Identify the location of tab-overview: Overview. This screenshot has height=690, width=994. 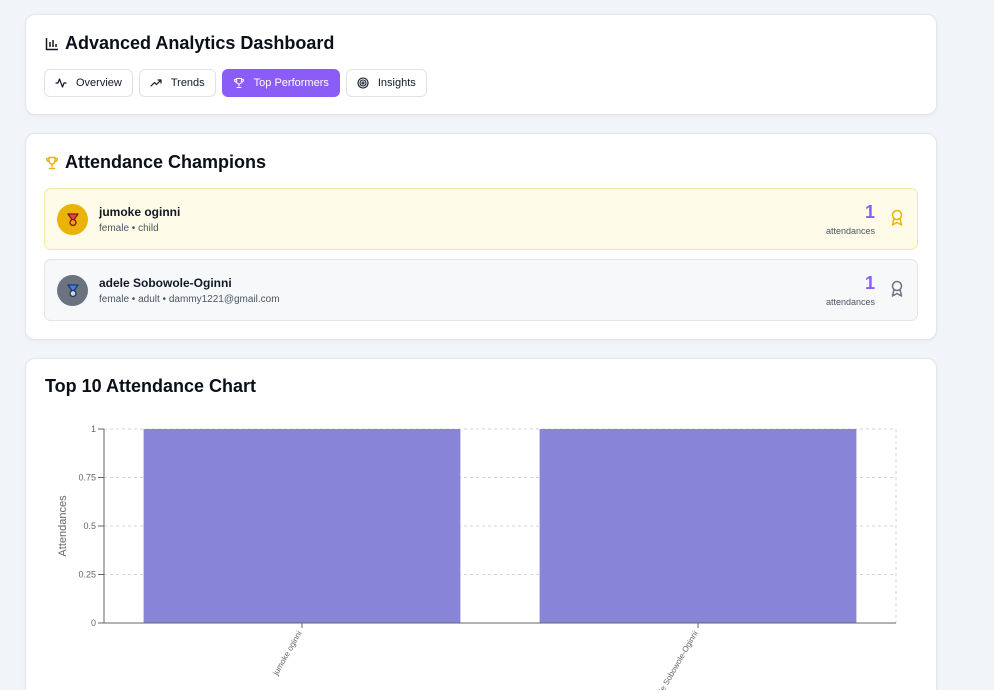
(88, 83).